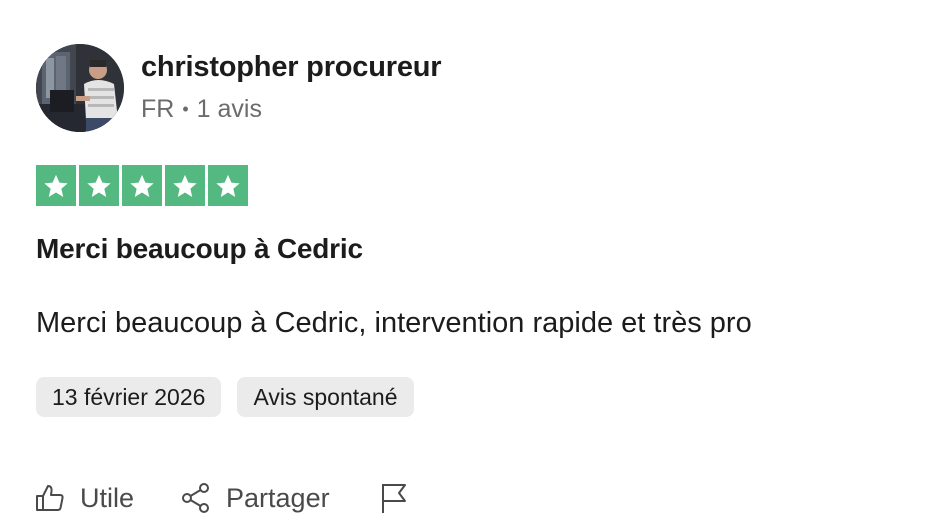  What do you see at coordinates (107, 498) in the screenshot?
I see `useful-label: Utile` at bounding box center [107, 498].